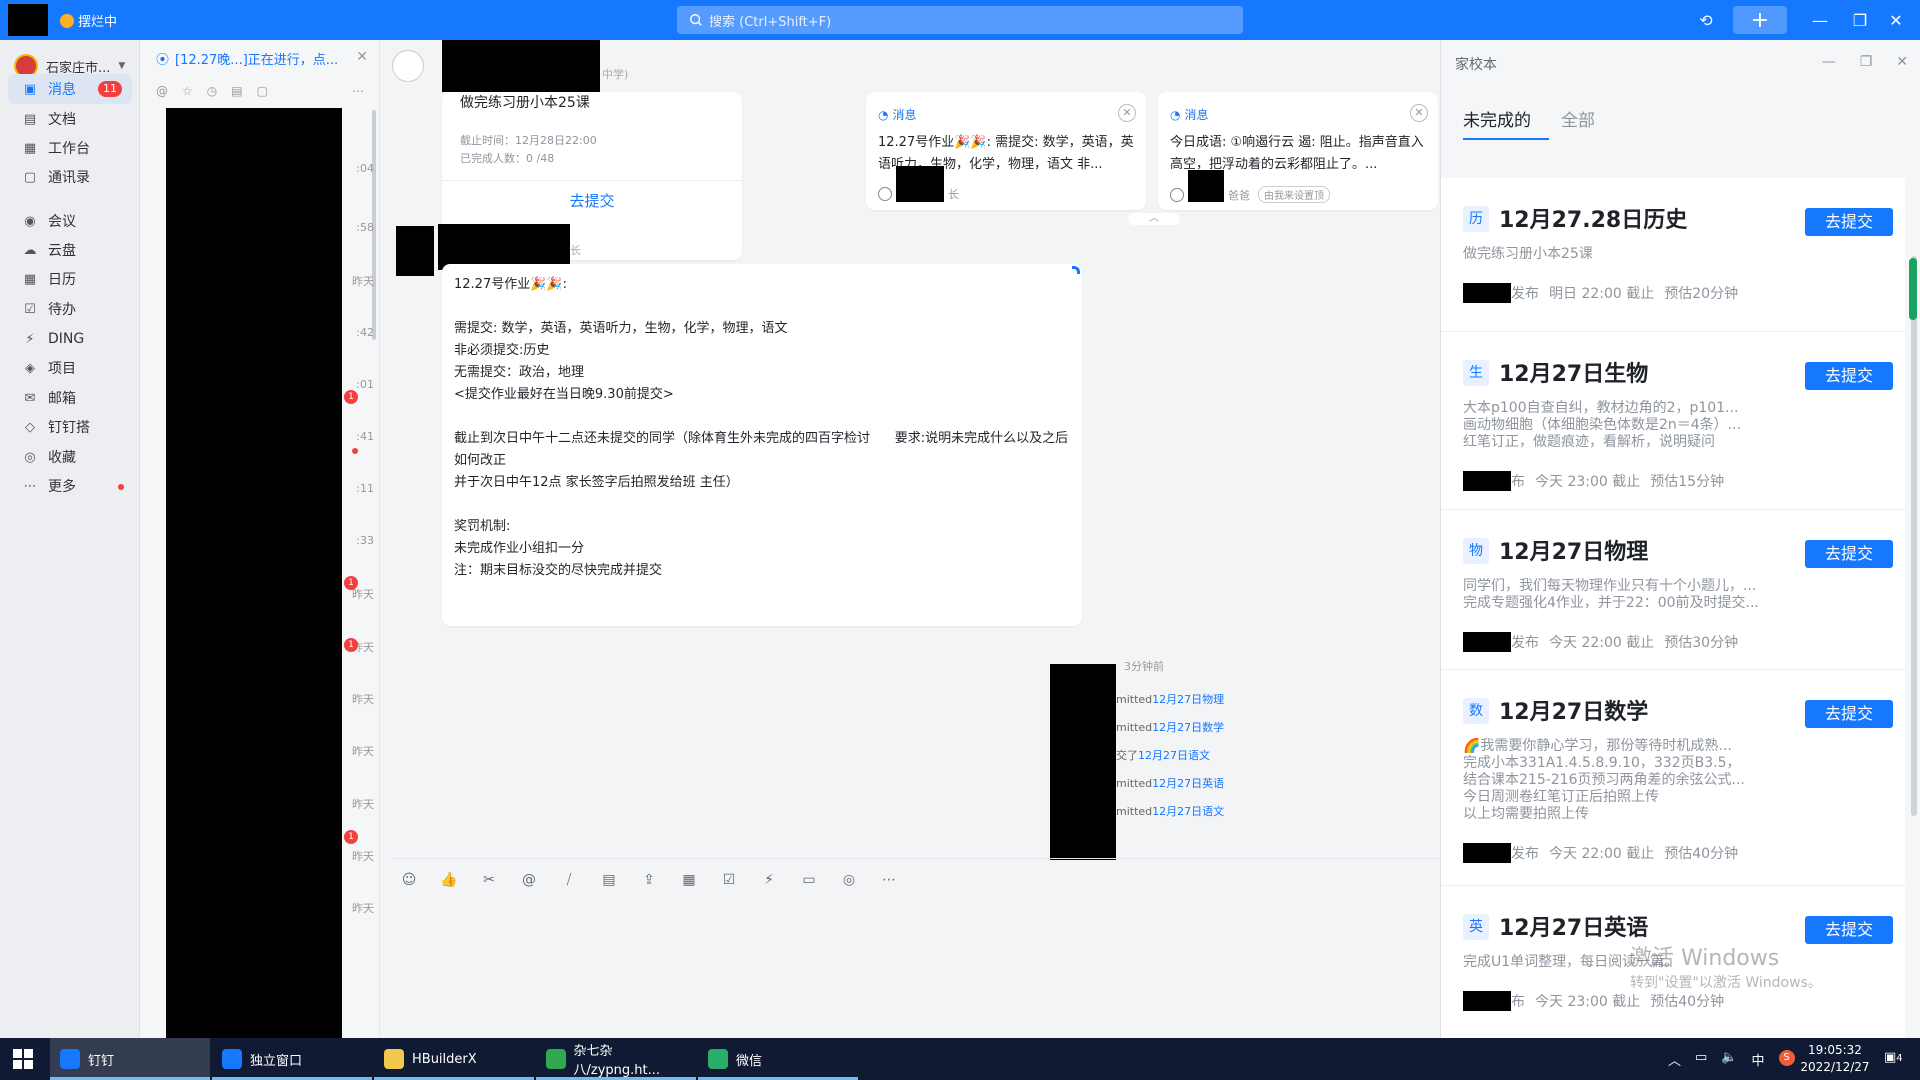  What do you see at coordinates (259, 58) in the screenshot?
I see `live-banner: ⦿ [12.27晚...]正在进行，点... ✕` at bounding box center [259, 58].